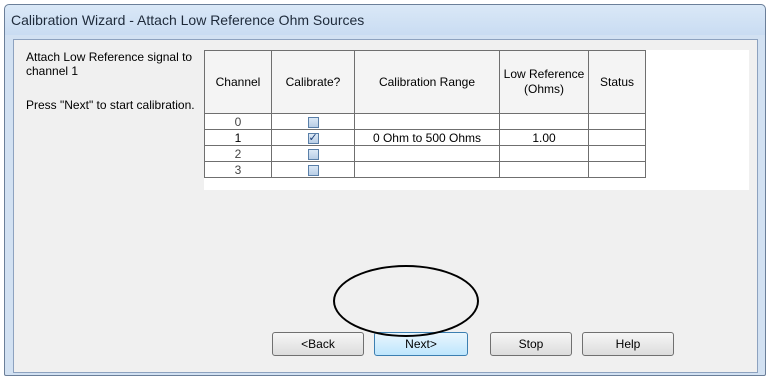 This screenshot has height=378, width=770. I want to click on channel-cell: 3, so click(238, 169).